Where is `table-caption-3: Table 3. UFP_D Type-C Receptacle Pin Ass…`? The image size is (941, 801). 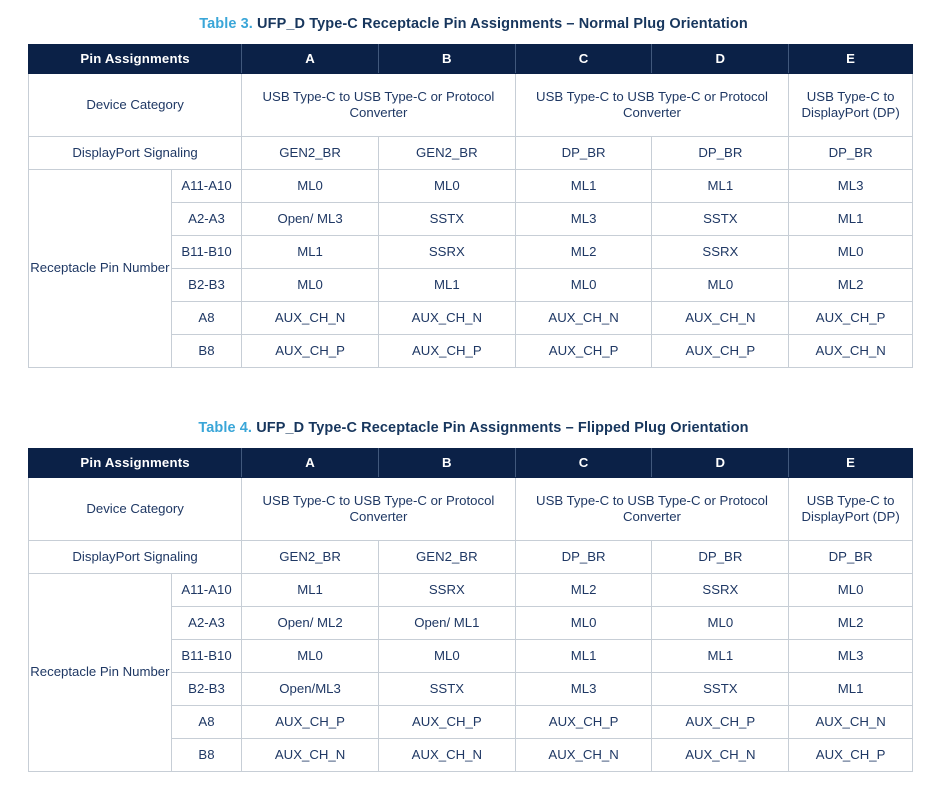 table-caption-3: Table 3. UFP_D Type-C Receptacle Pin Ass… is located at coordinates (470, 24).